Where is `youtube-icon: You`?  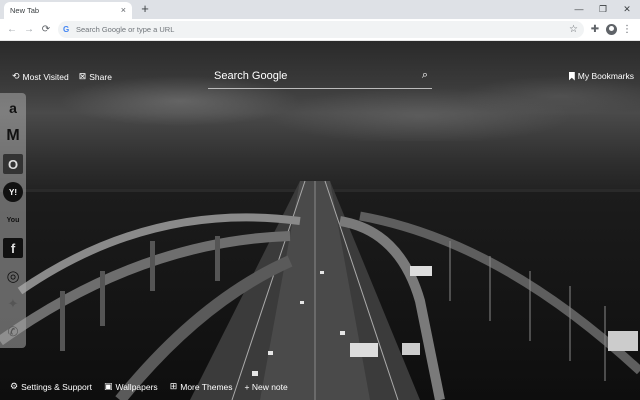
youtube-icon: You is located at coordinates (13, 220).